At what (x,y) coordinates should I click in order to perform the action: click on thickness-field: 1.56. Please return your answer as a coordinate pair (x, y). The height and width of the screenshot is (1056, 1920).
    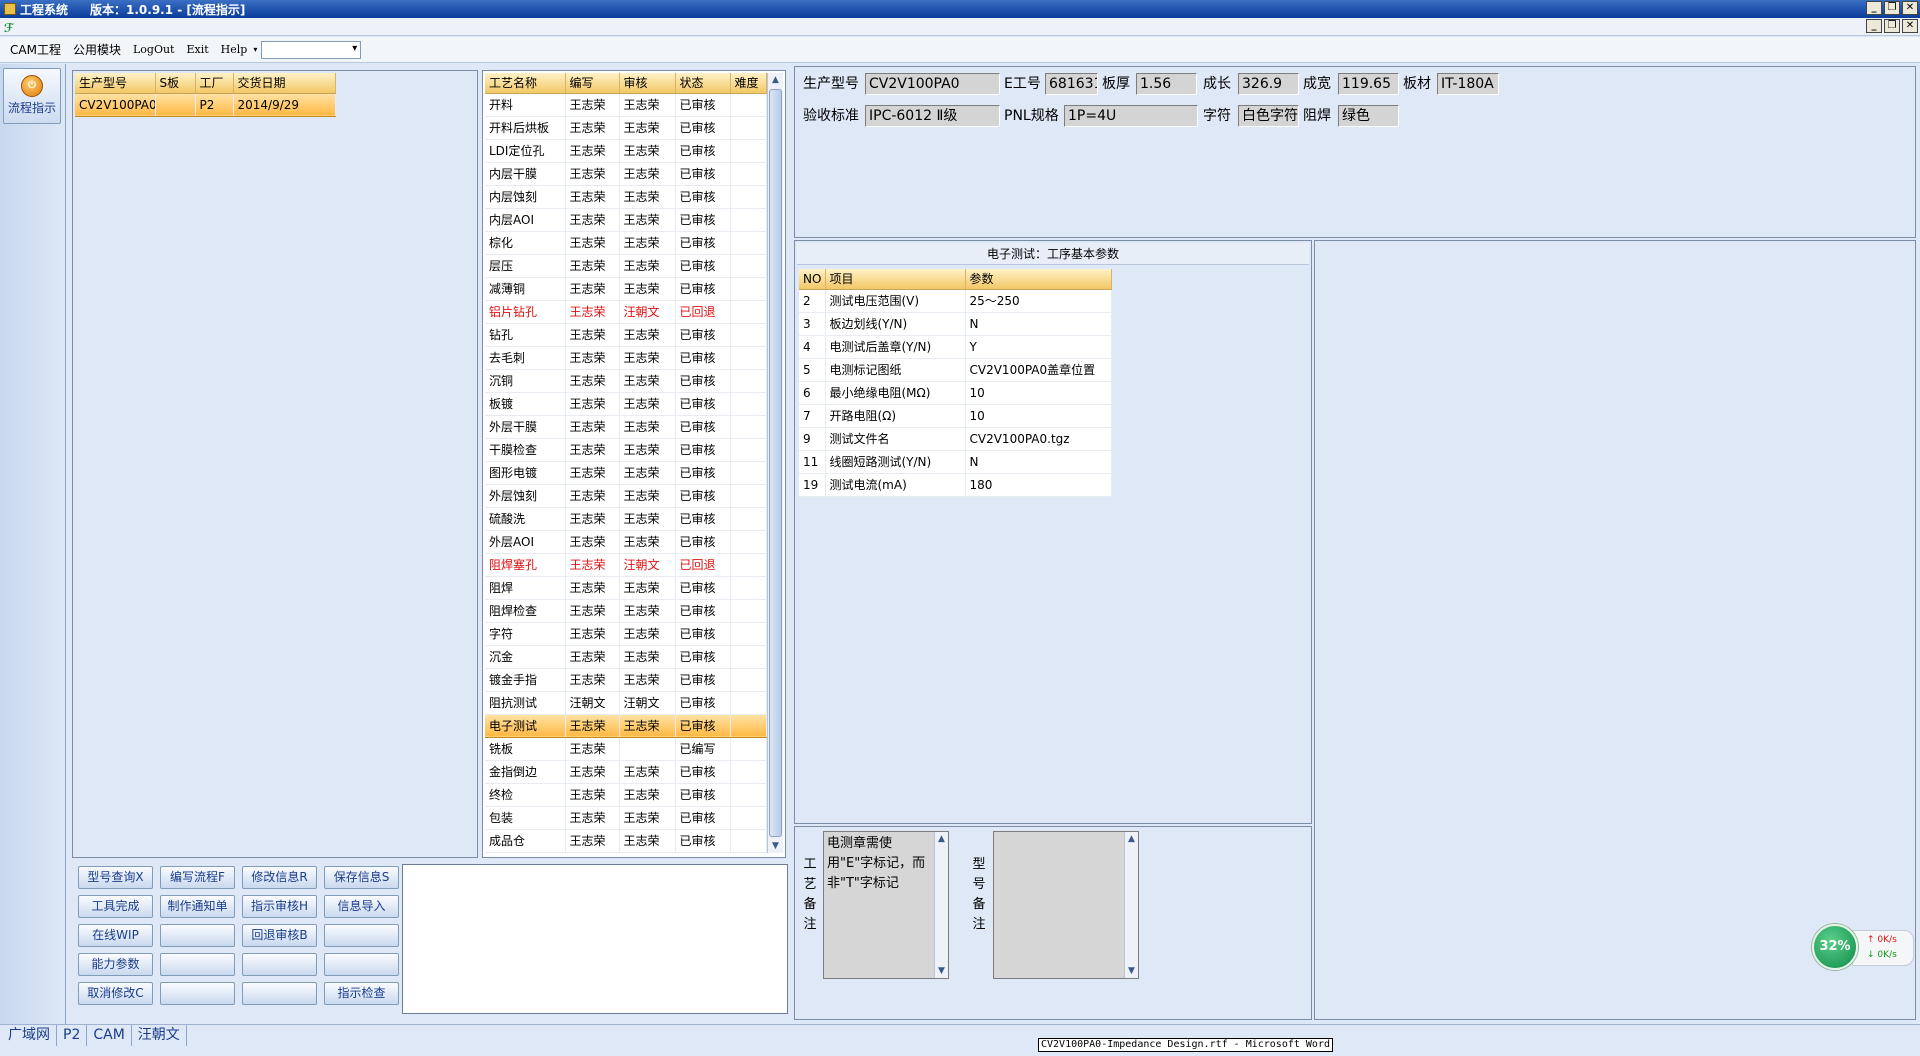
    Looking at the image, I should click on (1166, 84).